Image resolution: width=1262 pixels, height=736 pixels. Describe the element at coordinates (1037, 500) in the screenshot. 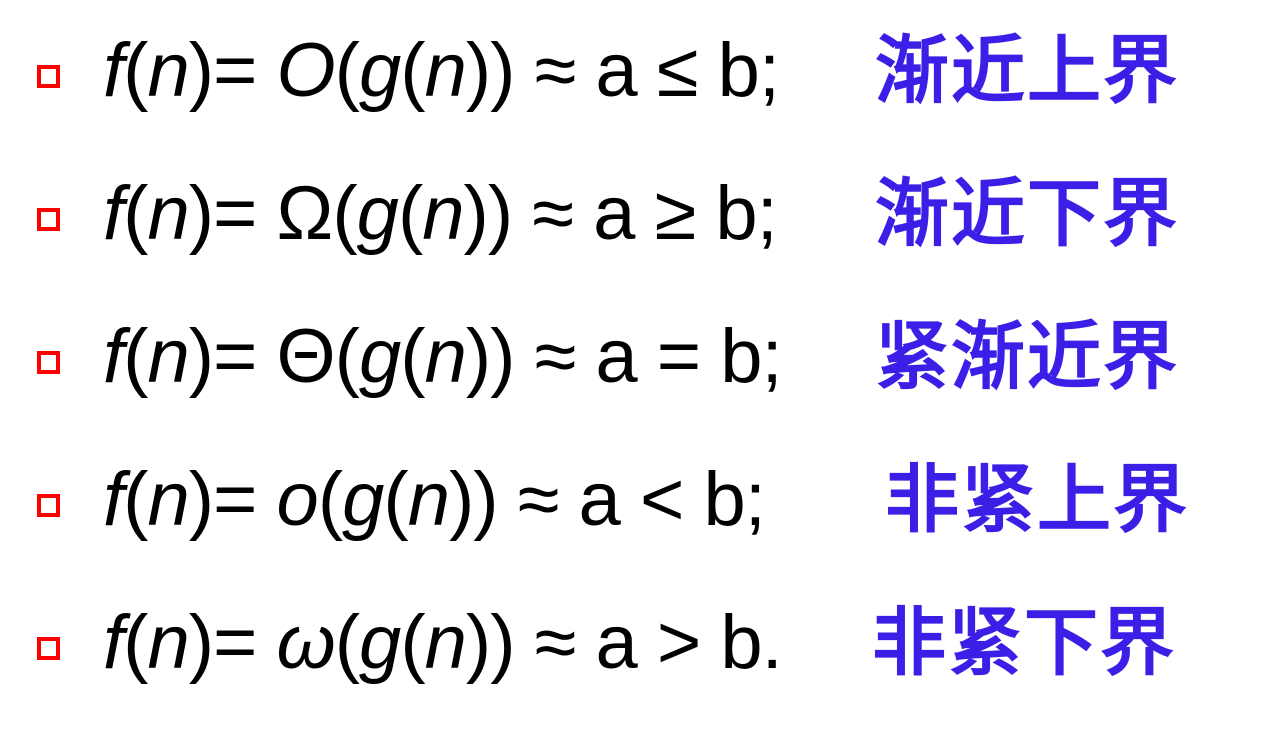

I see `bound-label: 非紧上界` at that location.